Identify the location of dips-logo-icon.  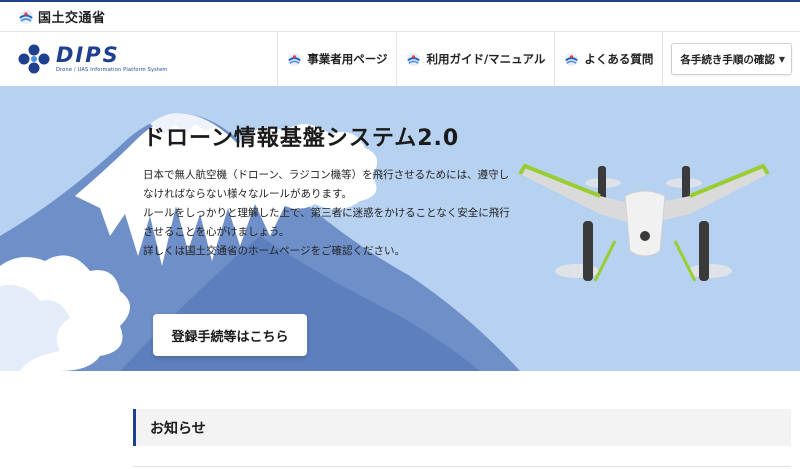
(34, 59).